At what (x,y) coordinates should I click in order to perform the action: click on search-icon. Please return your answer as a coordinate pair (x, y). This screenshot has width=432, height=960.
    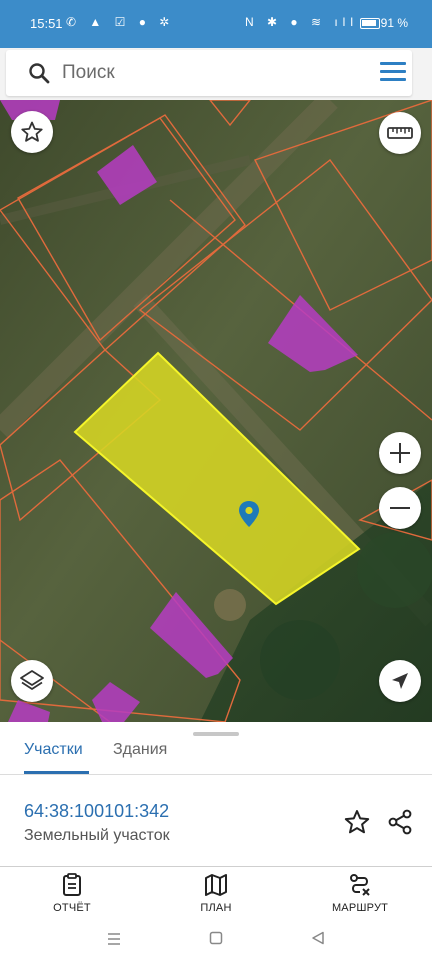
    Looking at the image, I should click on (39, 73).